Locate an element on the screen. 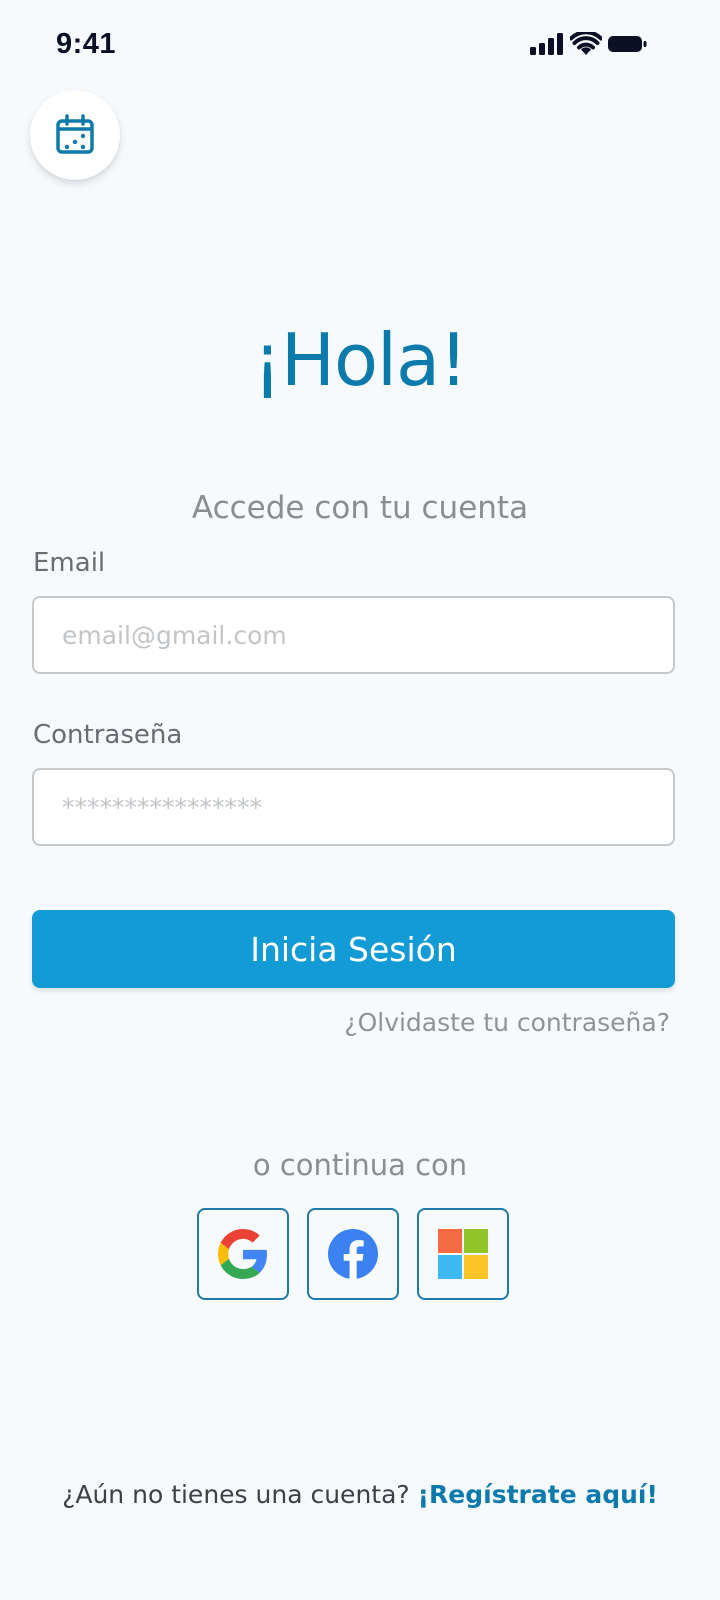 Image resolution: width=720 pixels, height=1600 pixels. email-field is located at coordinates (353, 635).